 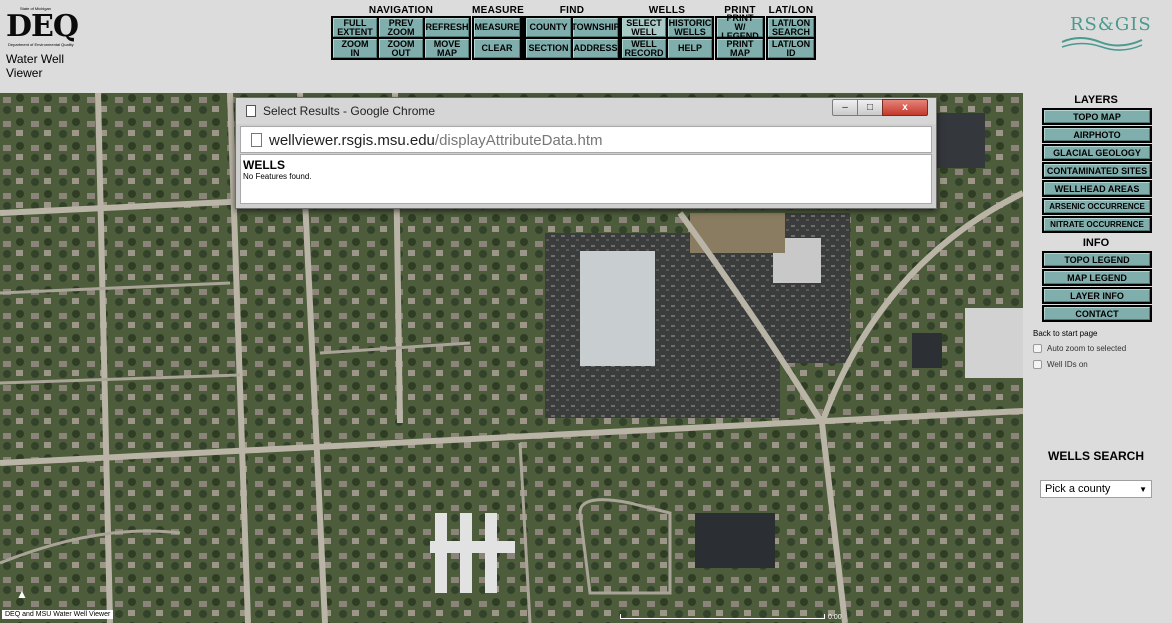 I want to click on layer-wellhead-areas-label: WELLHEAD AREAS, so click(x=1097, y=188).